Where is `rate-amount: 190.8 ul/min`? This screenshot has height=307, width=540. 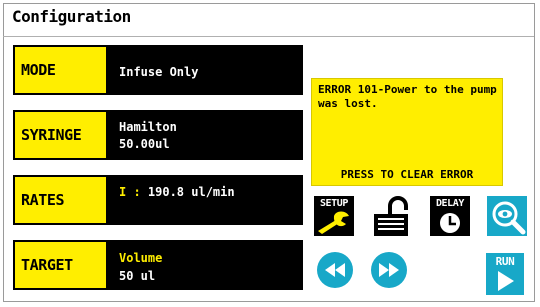
rate-amount: 190.8 ul/min is located at coordinates (191, 192).